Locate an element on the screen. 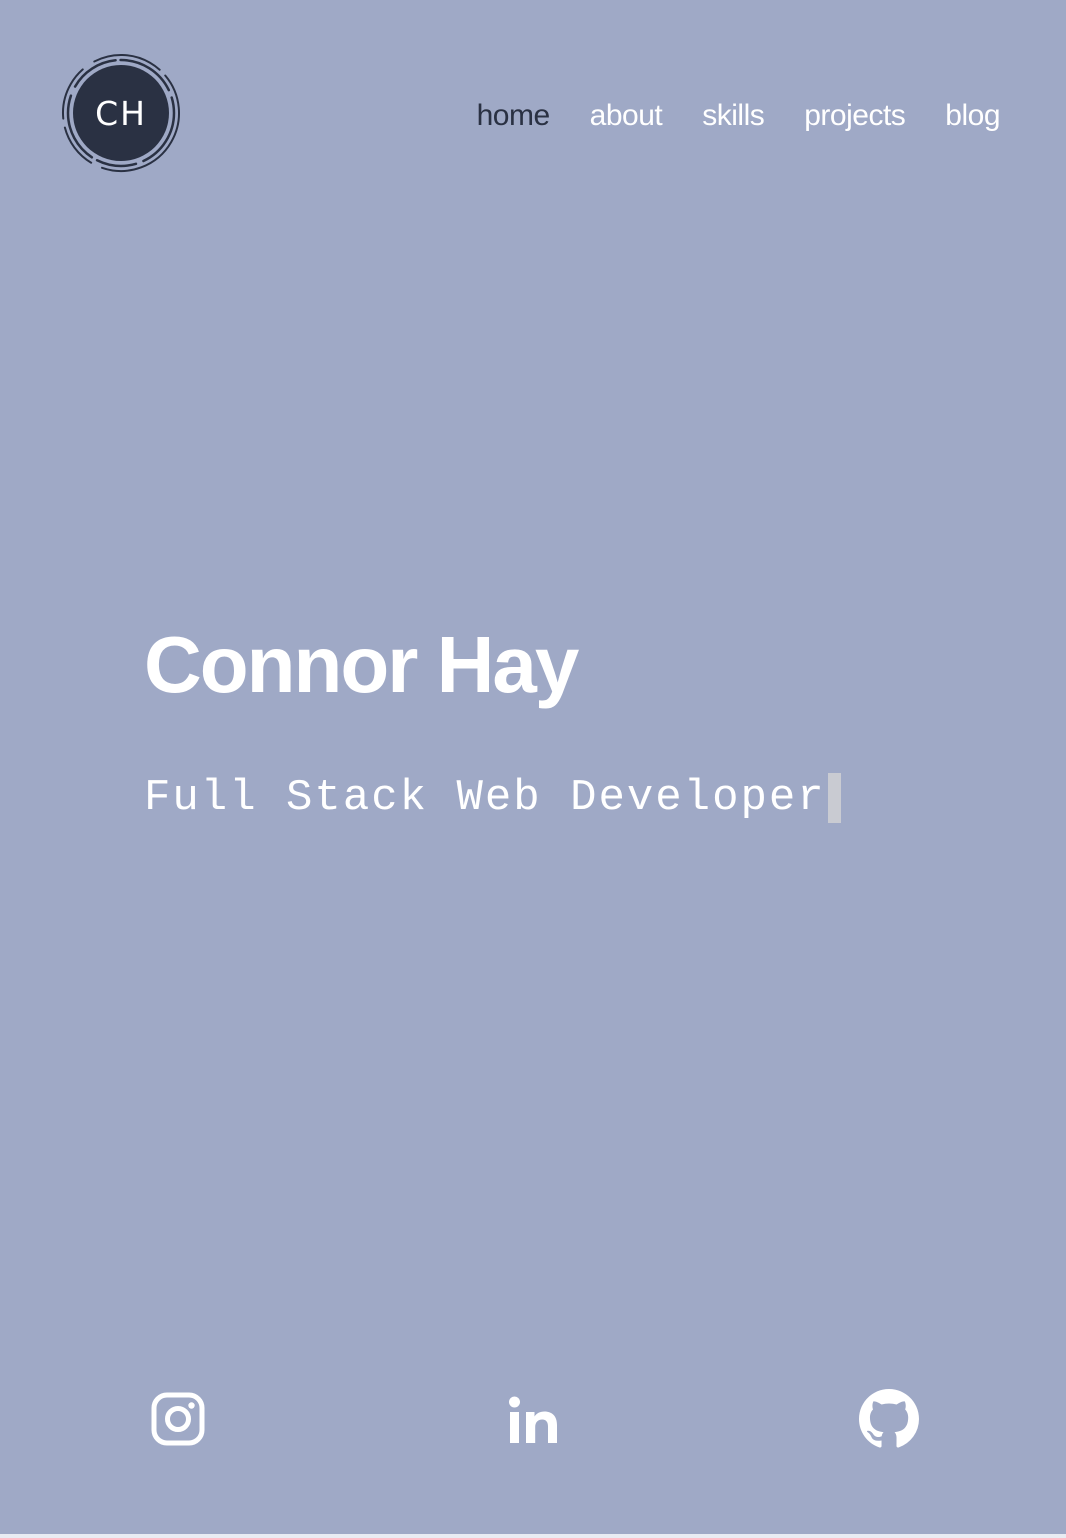 The height and width of the screenshot is (1538, 1066). instagram-link is located at coordinates (178, 1419).